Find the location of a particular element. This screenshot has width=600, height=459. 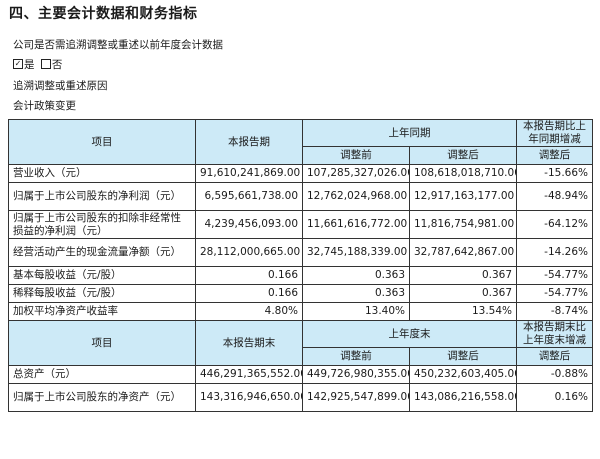

header-current: 本报告期 is located at coordinates (249, 142).